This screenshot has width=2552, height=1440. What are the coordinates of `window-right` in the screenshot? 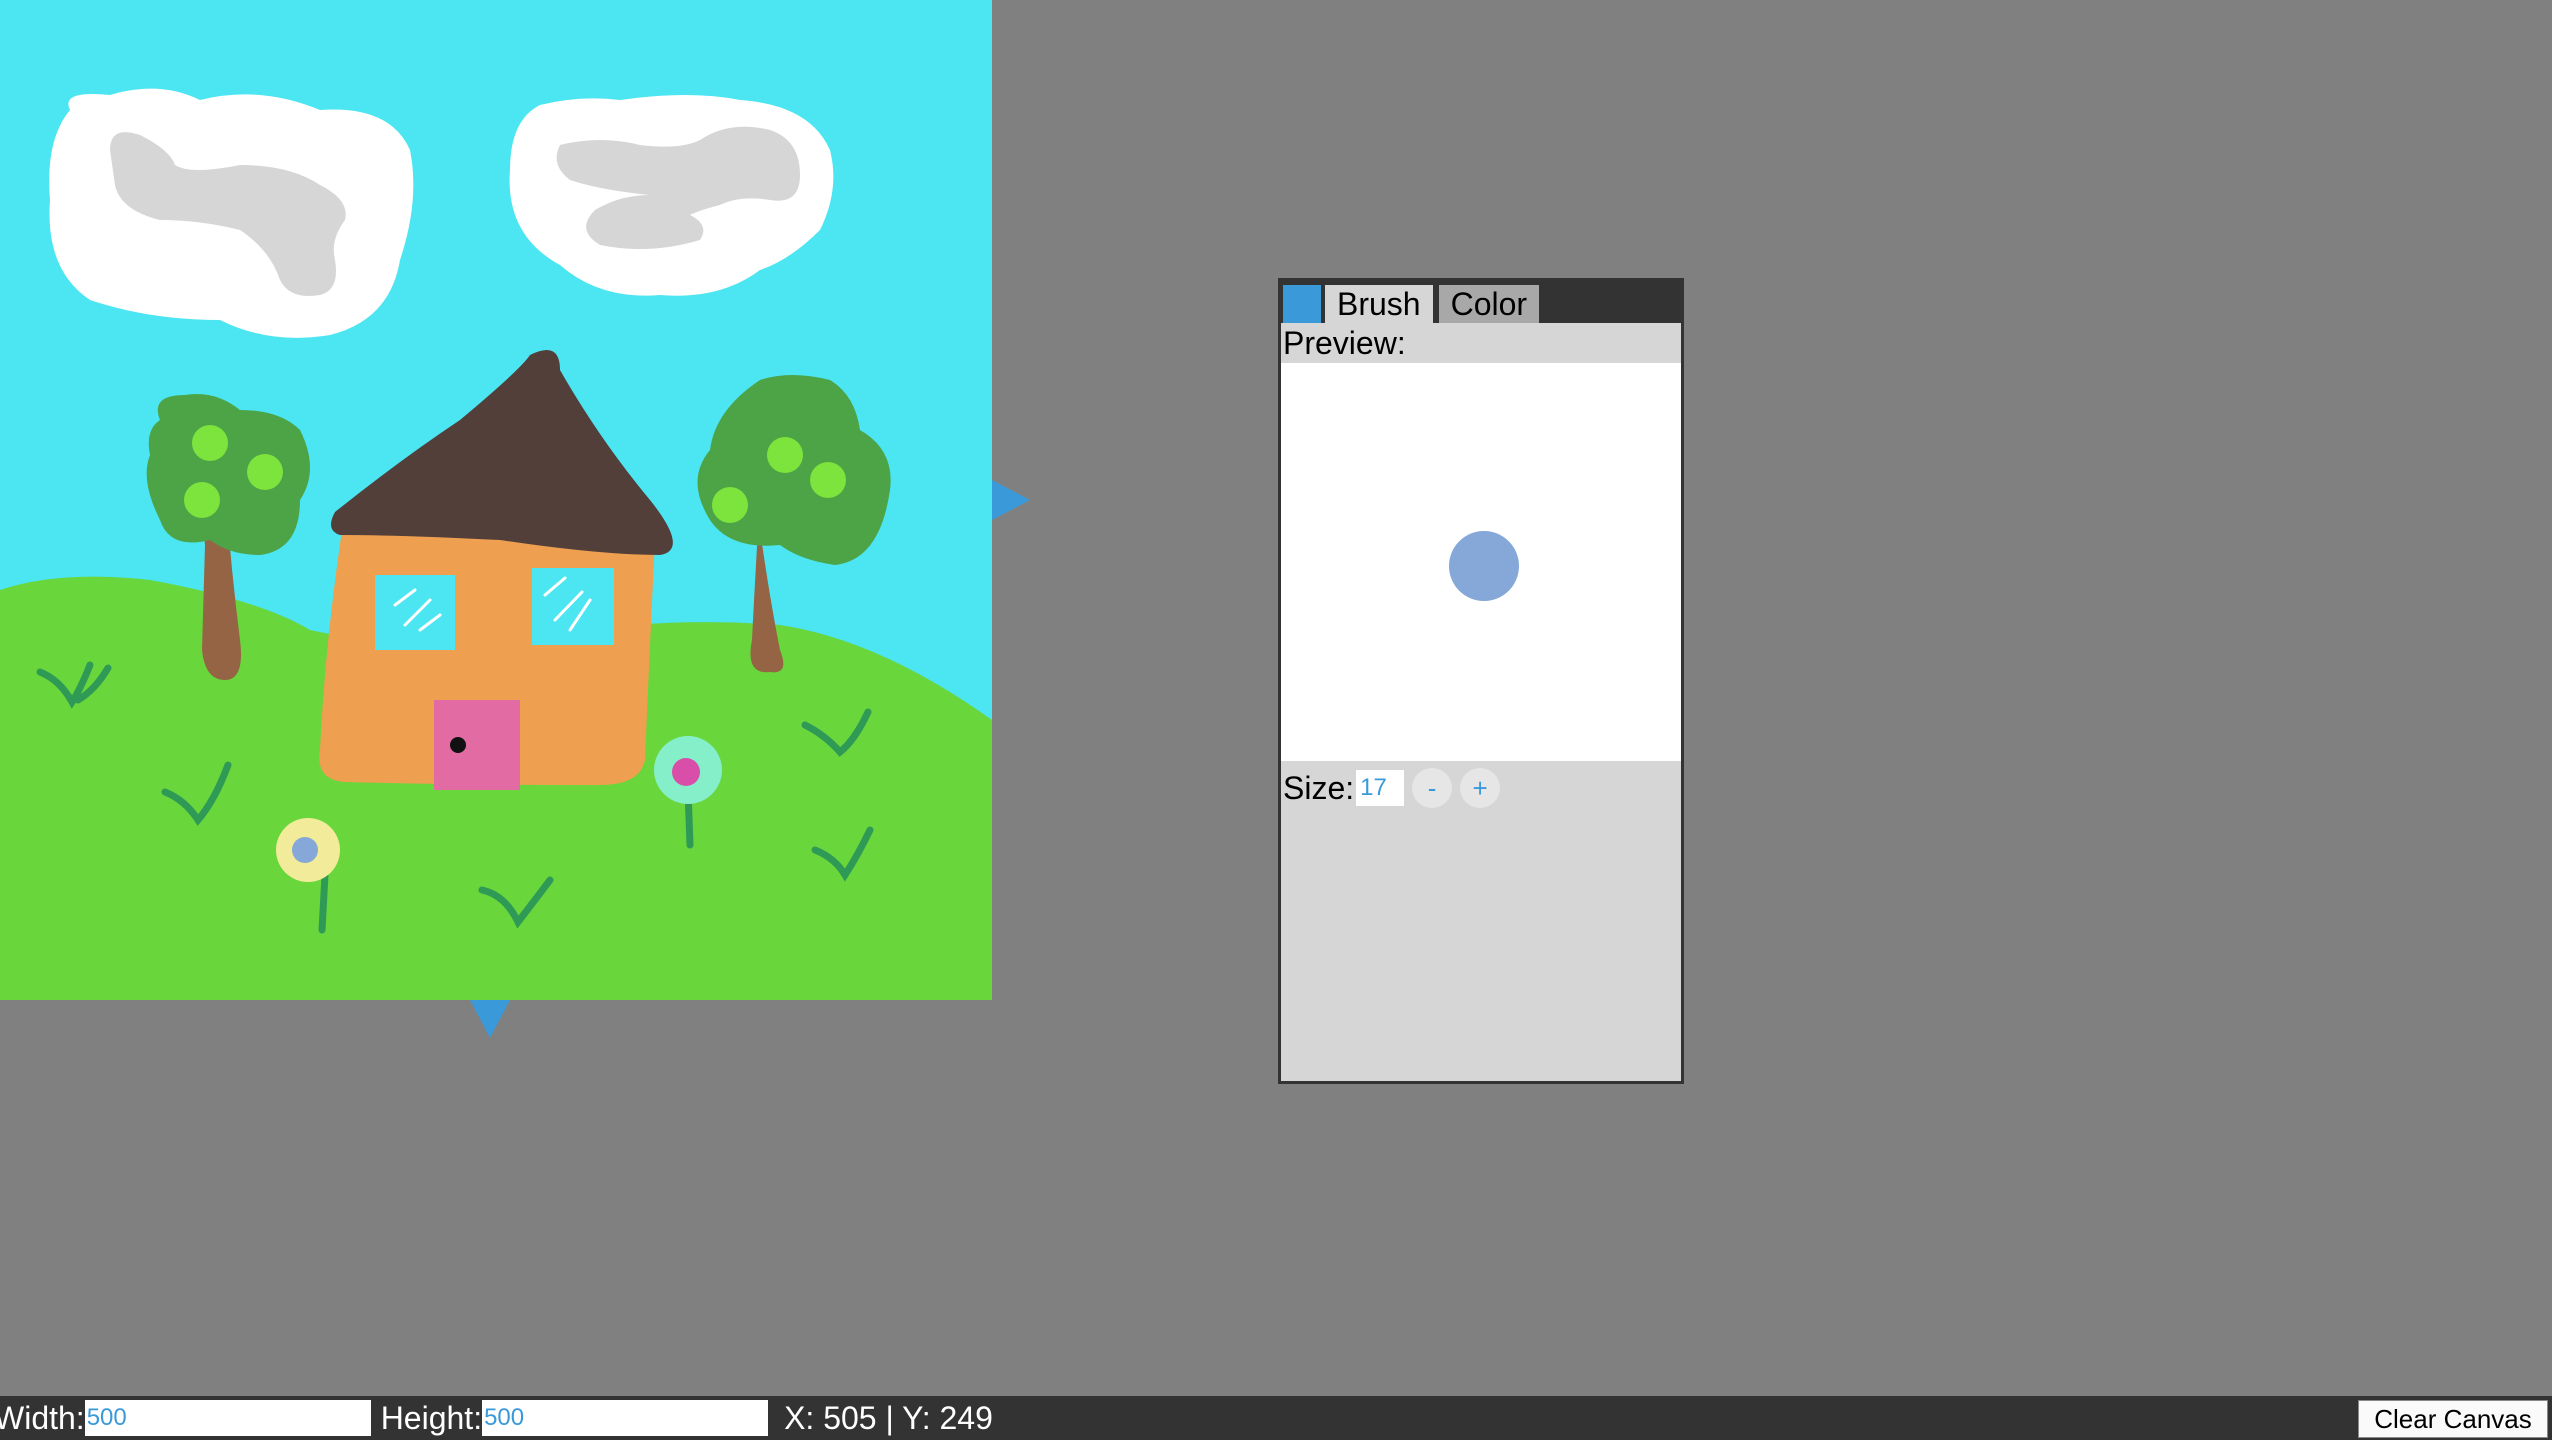 It's located at (573, 606).